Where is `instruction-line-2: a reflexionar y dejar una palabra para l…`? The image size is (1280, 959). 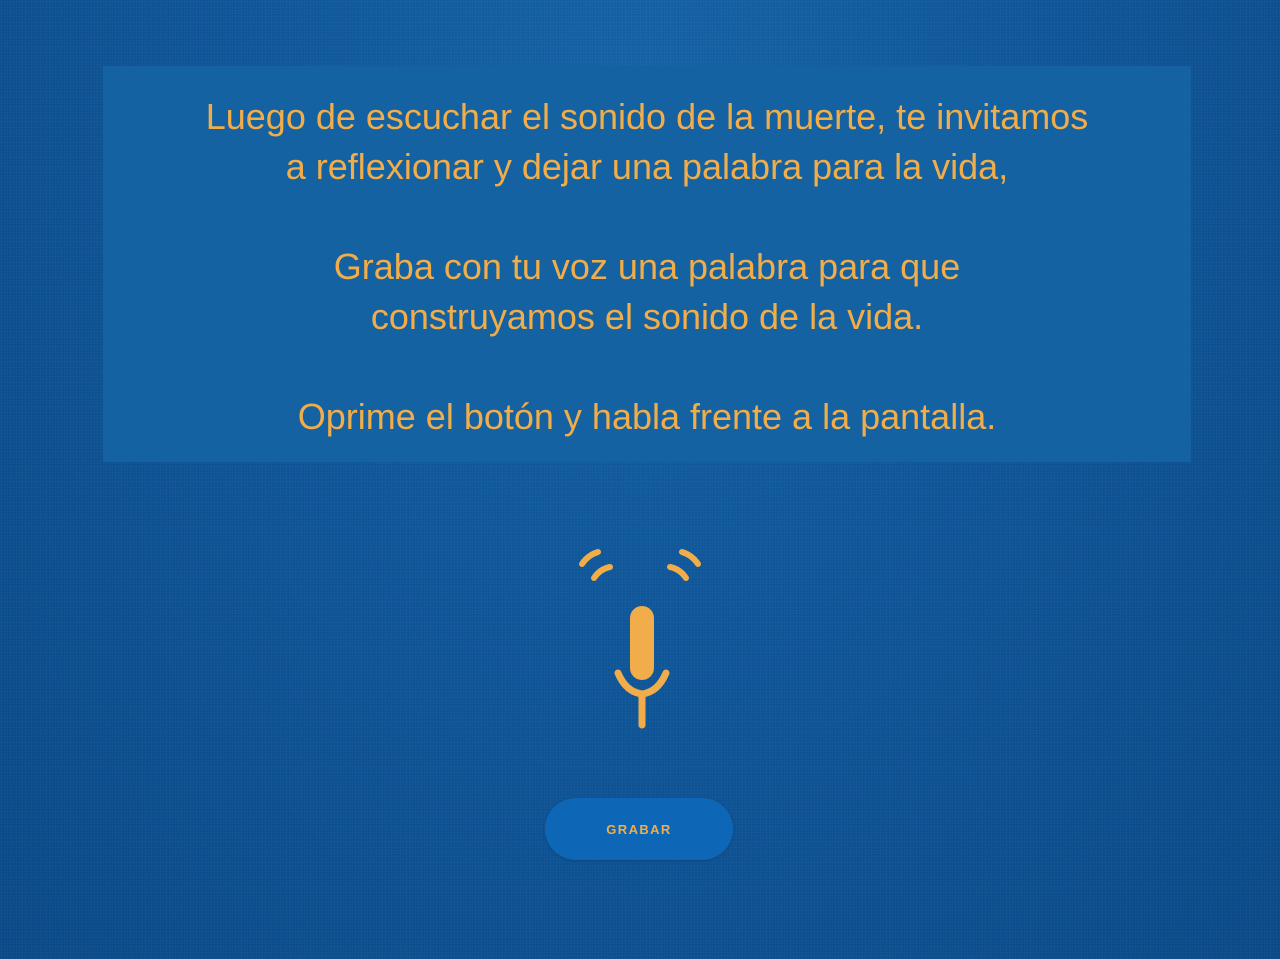 instruction-line-2: a reflexionar y dejar una palabra para l… is located at coordinates (647, 166).